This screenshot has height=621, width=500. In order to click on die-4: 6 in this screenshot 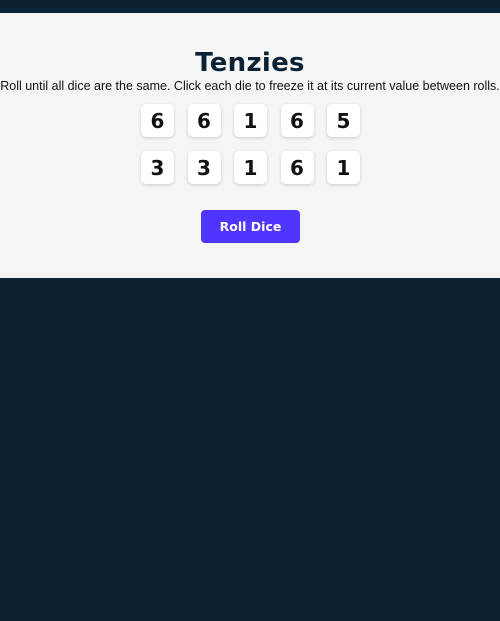, I will do `click(297, 120)`.